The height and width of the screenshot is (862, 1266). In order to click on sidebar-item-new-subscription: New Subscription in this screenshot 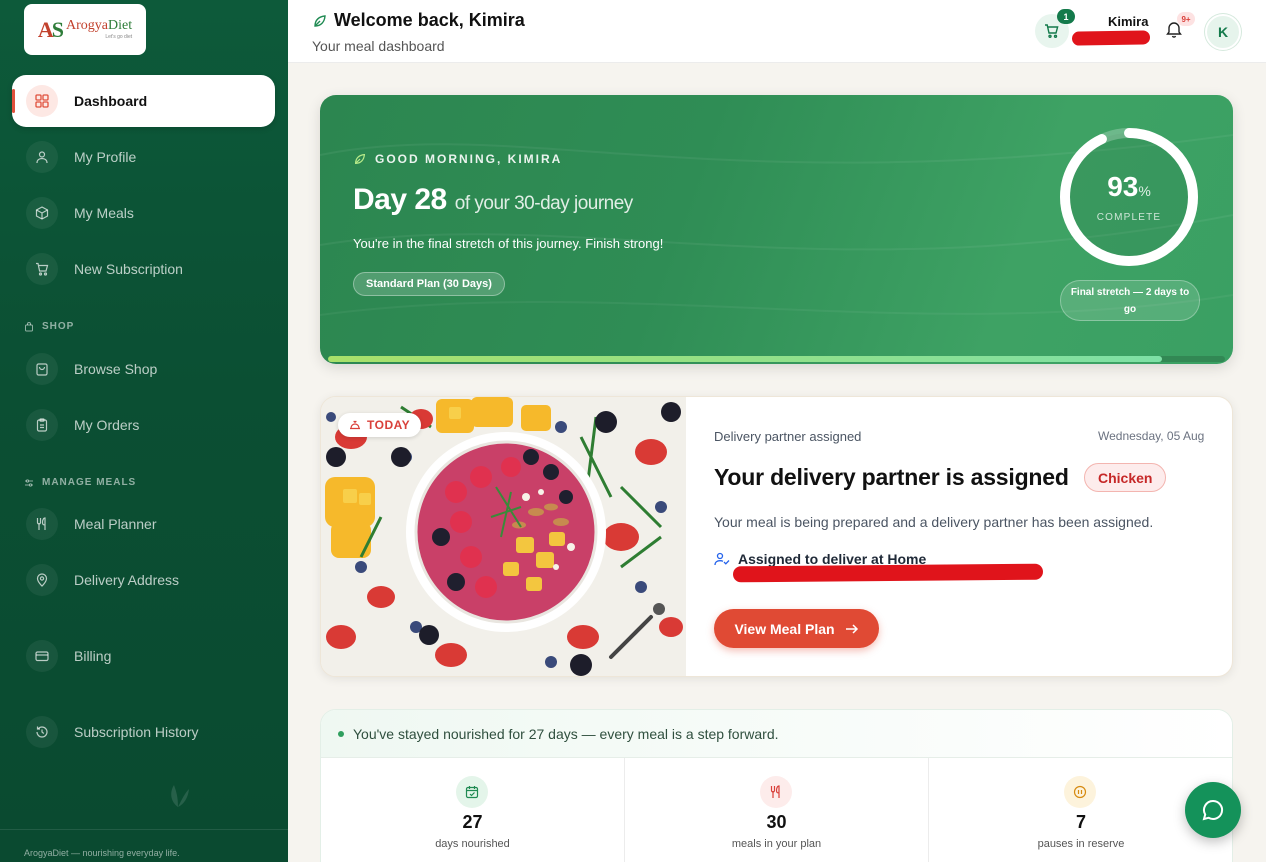, I will do `click(143, 269)`.